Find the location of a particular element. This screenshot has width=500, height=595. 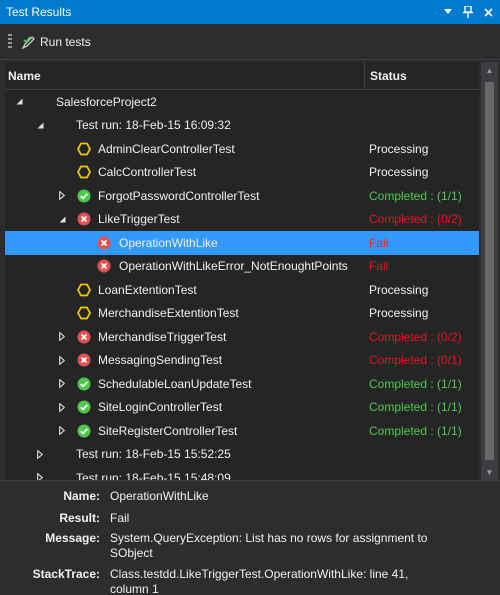

scrollbar-thumb is located at coordinates (489, 271).